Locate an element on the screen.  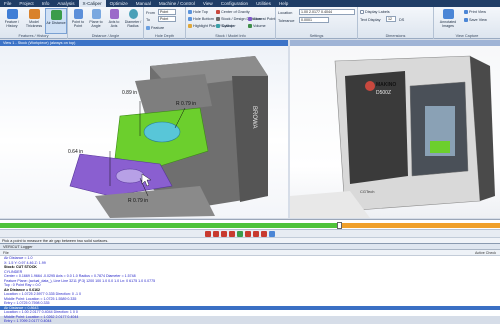
group-caption: Settings is located at coordinates (316, 36).